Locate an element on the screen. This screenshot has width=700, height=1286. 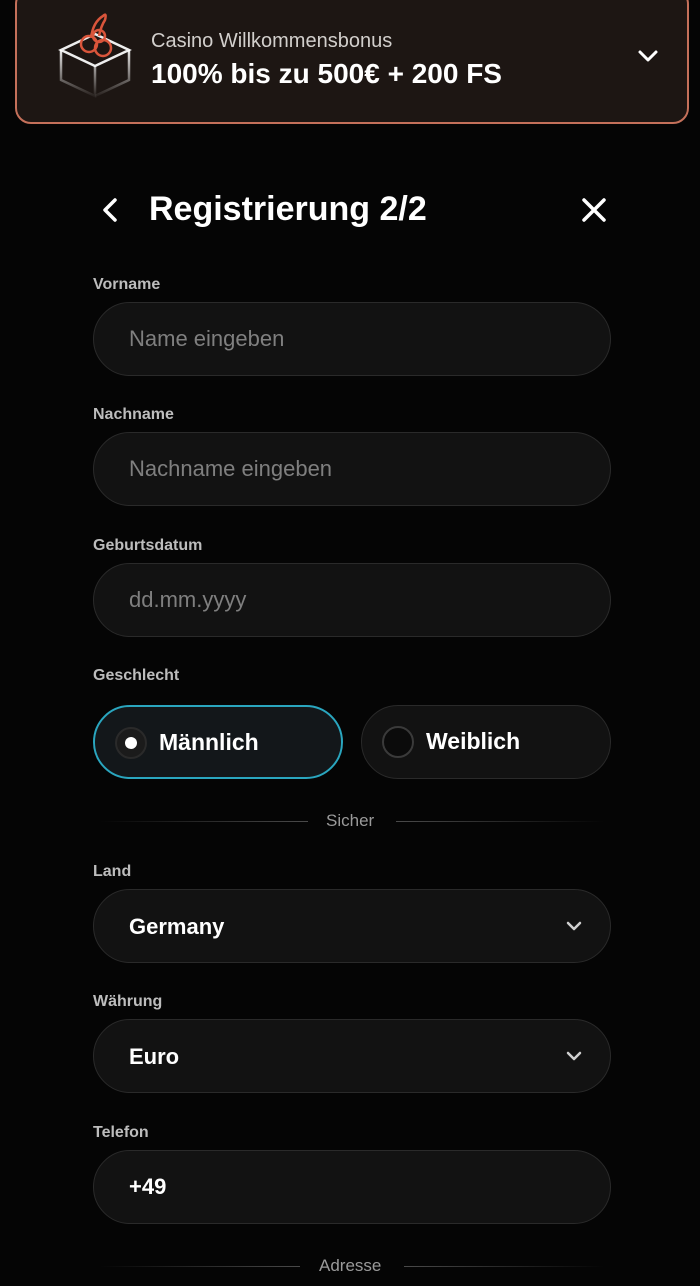
gender-option-female: Weiblich is located at coordinates (486, 742).